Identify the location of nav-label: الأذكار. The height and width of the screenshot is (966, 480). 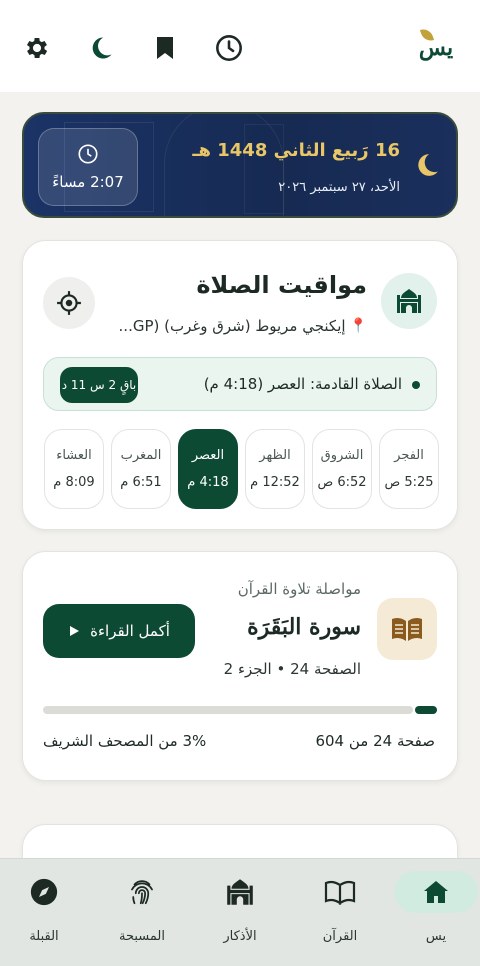
(240, 936).